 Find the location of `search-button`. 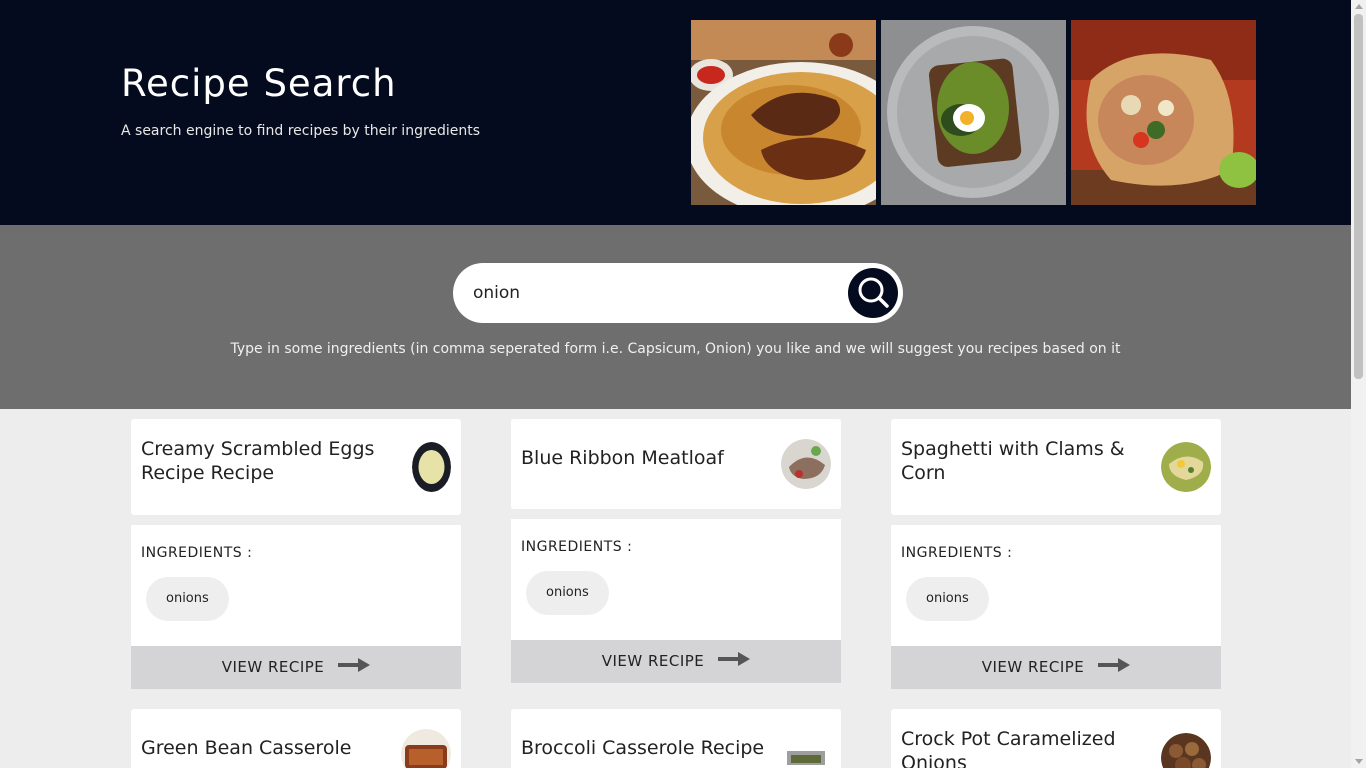

search-button is located at coordinates (873, 293).